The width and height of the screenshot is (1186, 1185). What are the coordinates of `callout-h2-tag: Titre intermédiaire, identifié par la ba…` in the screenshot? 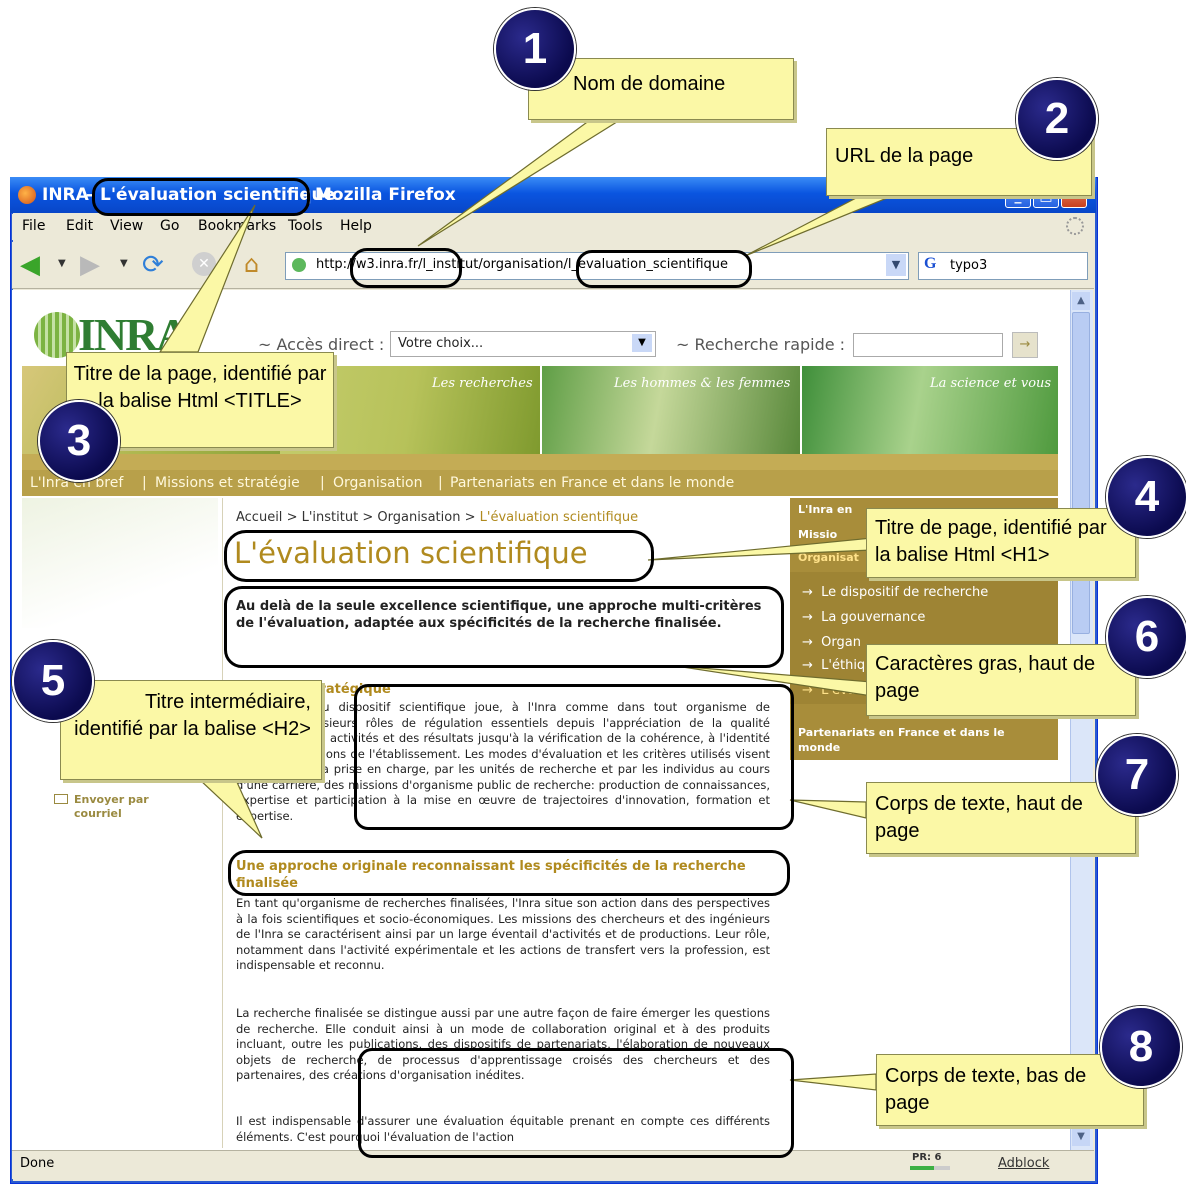 It's located at (191, 730).